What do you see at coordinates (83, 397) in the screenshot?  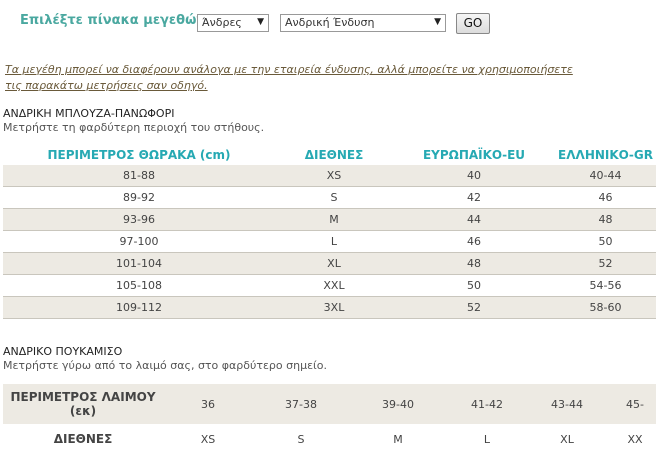 I see `neck-header-line-1: ΠΕΡΙΜΕΤΡΟΣ ΛΑΙΜΟΥ` at bounding box center [83, 397].